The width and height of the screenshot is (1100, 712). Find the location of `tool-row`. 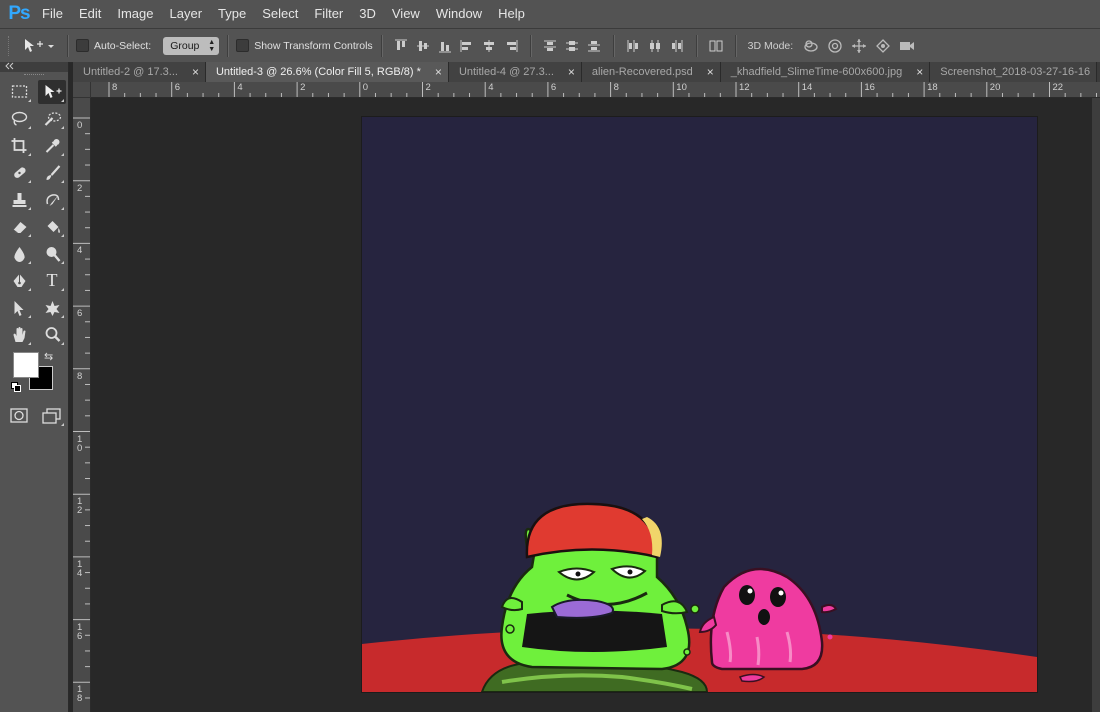

tool-row is located at coordinates (34, 307).